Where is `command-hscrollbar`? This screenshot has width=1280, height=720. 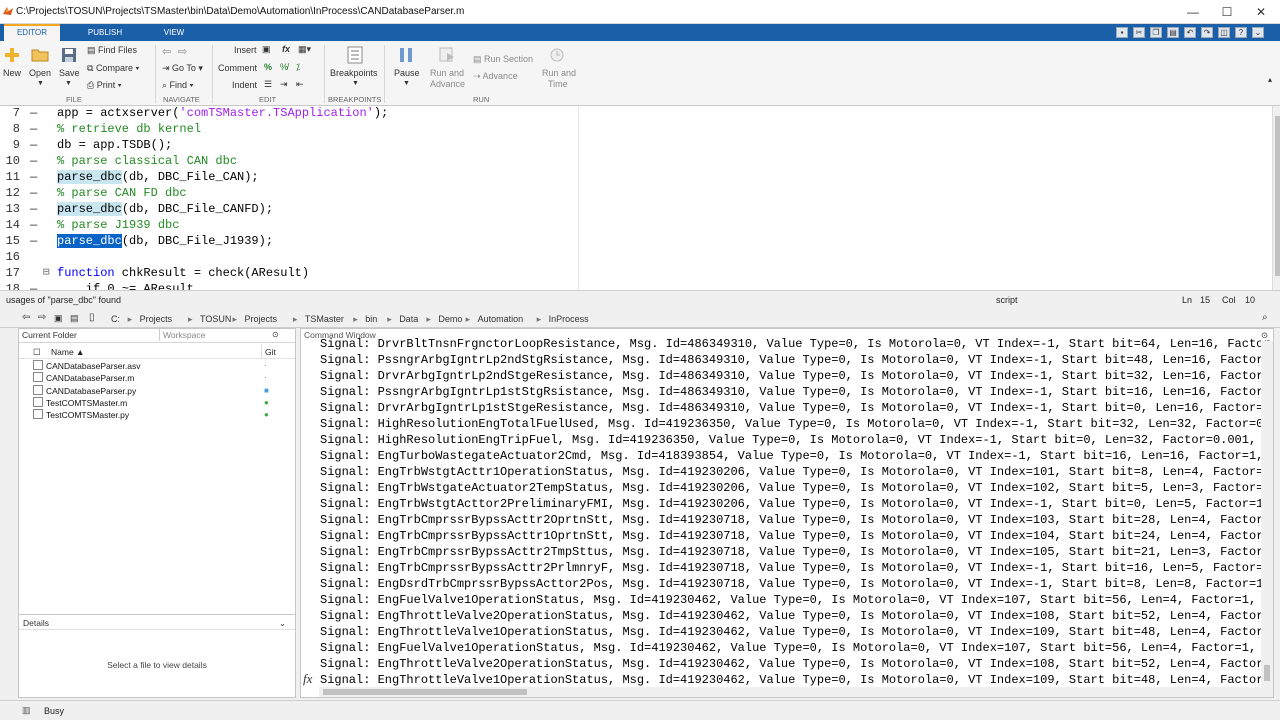 command-hscrollbar is located at coordinates (790, 692).